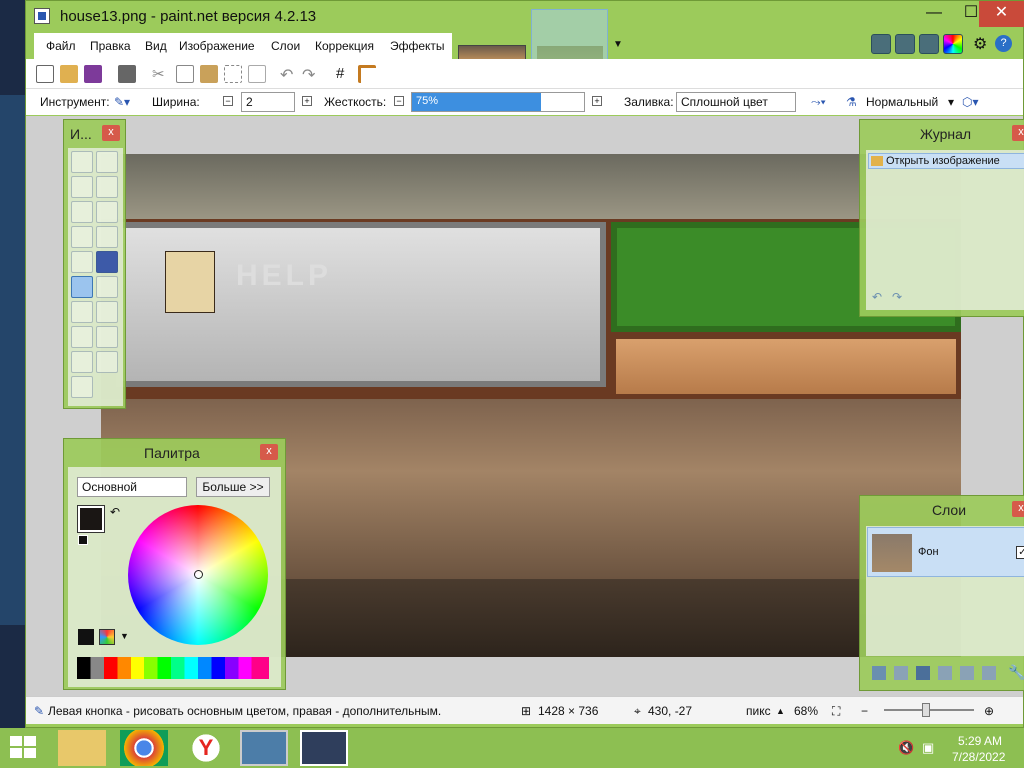 The image size is (1024, 768). What do you see at coordinates (233, 487) in the screenshot?
I see `more-button: Больше >>` at bounding box center [233, 487].